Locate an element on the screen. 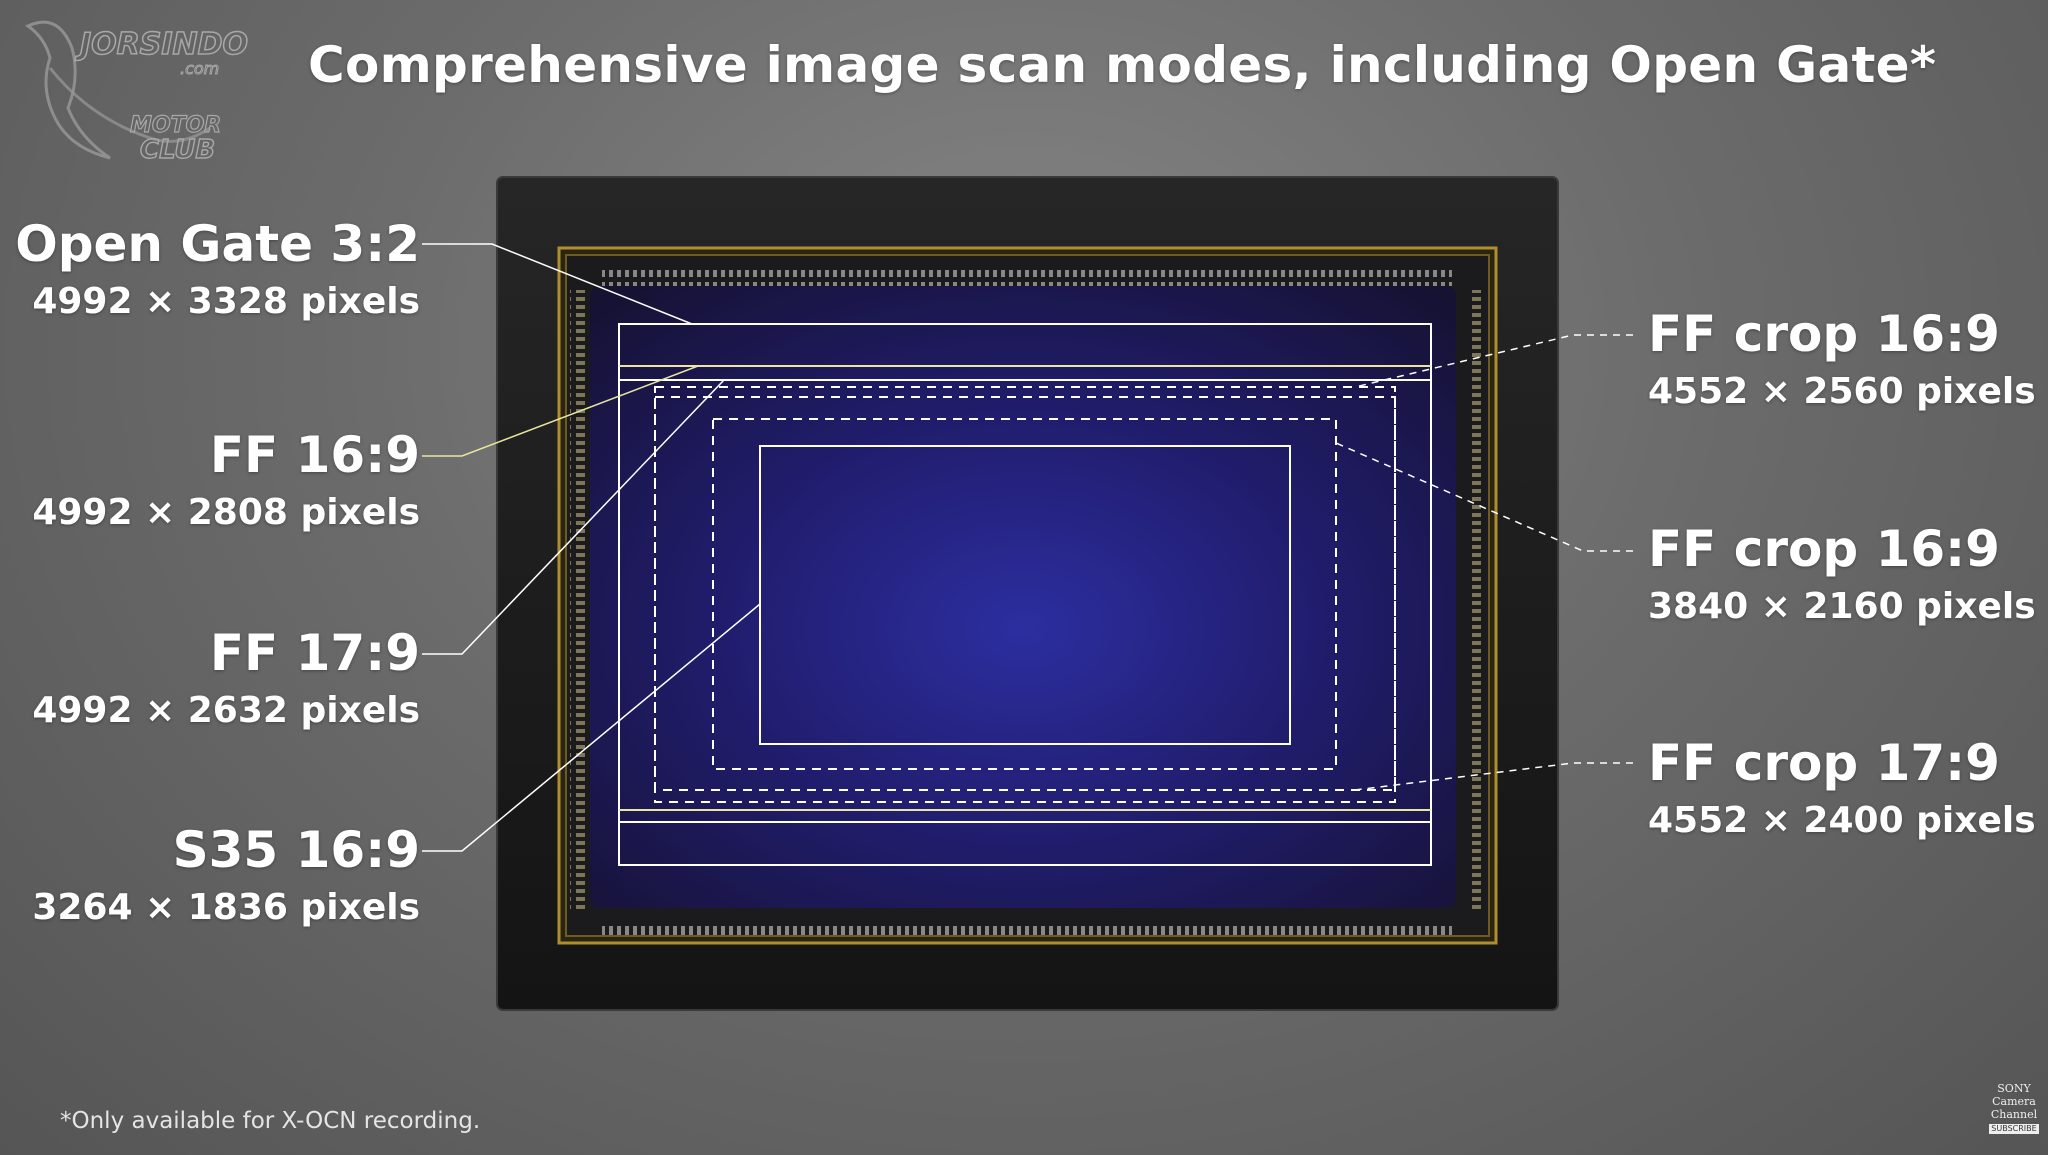 Image resolution: width=2048 pixels, height=1155 pixels. mode-ff-crop-169-small: FF crop 16:9 3840 × 2160 pixels is located at coordinates (1848, 575).